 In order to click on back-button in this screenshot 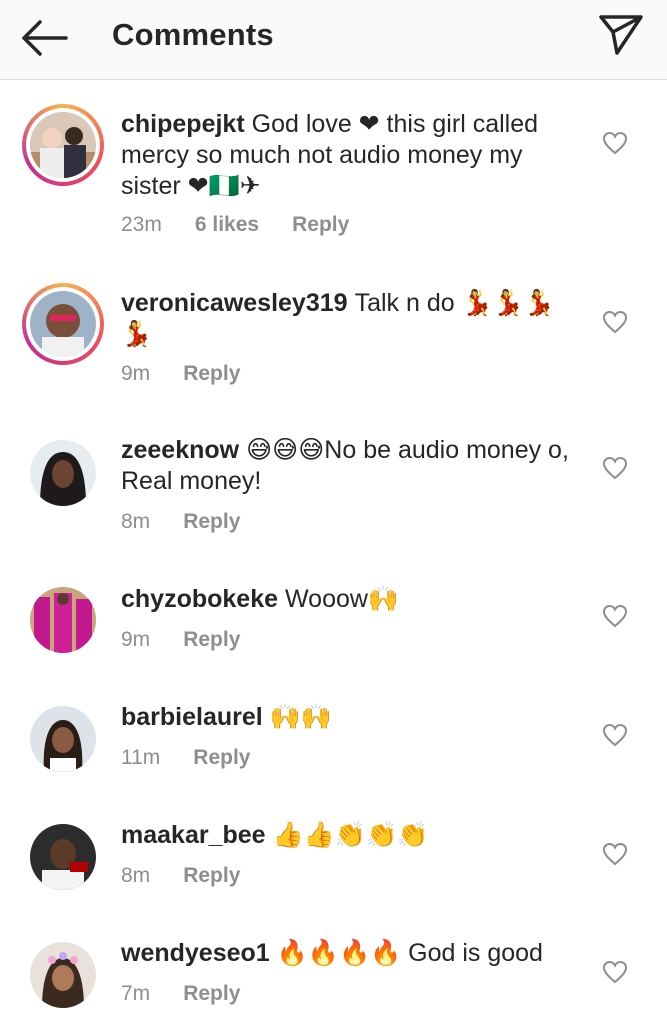, I will do `click(44, 38)`.